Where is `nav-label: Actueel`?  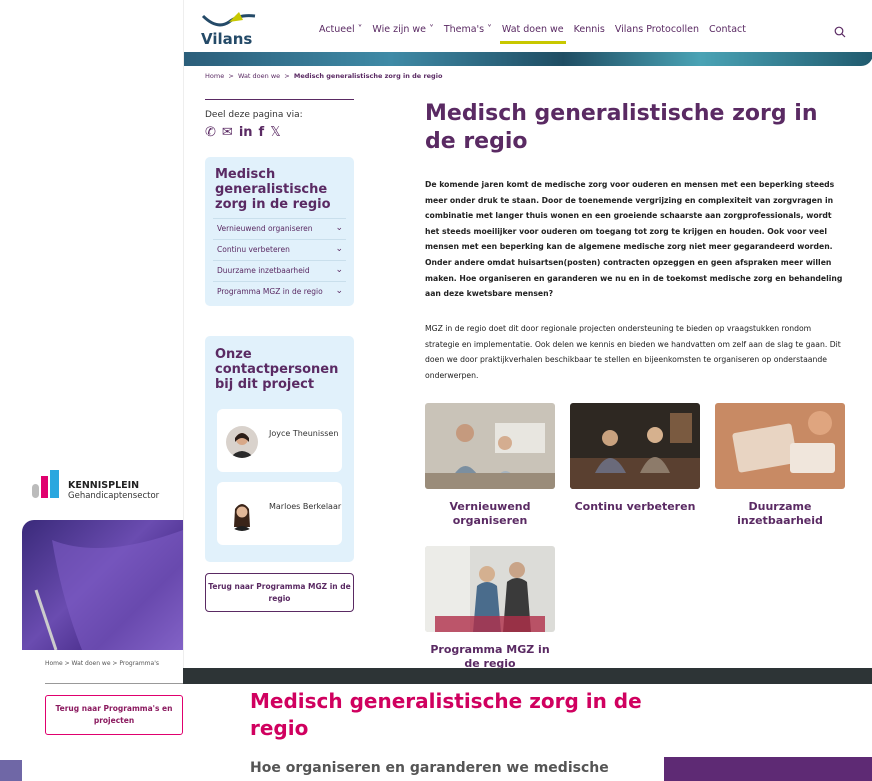 nav-label: Actueel is located at coordinates (337, 29).